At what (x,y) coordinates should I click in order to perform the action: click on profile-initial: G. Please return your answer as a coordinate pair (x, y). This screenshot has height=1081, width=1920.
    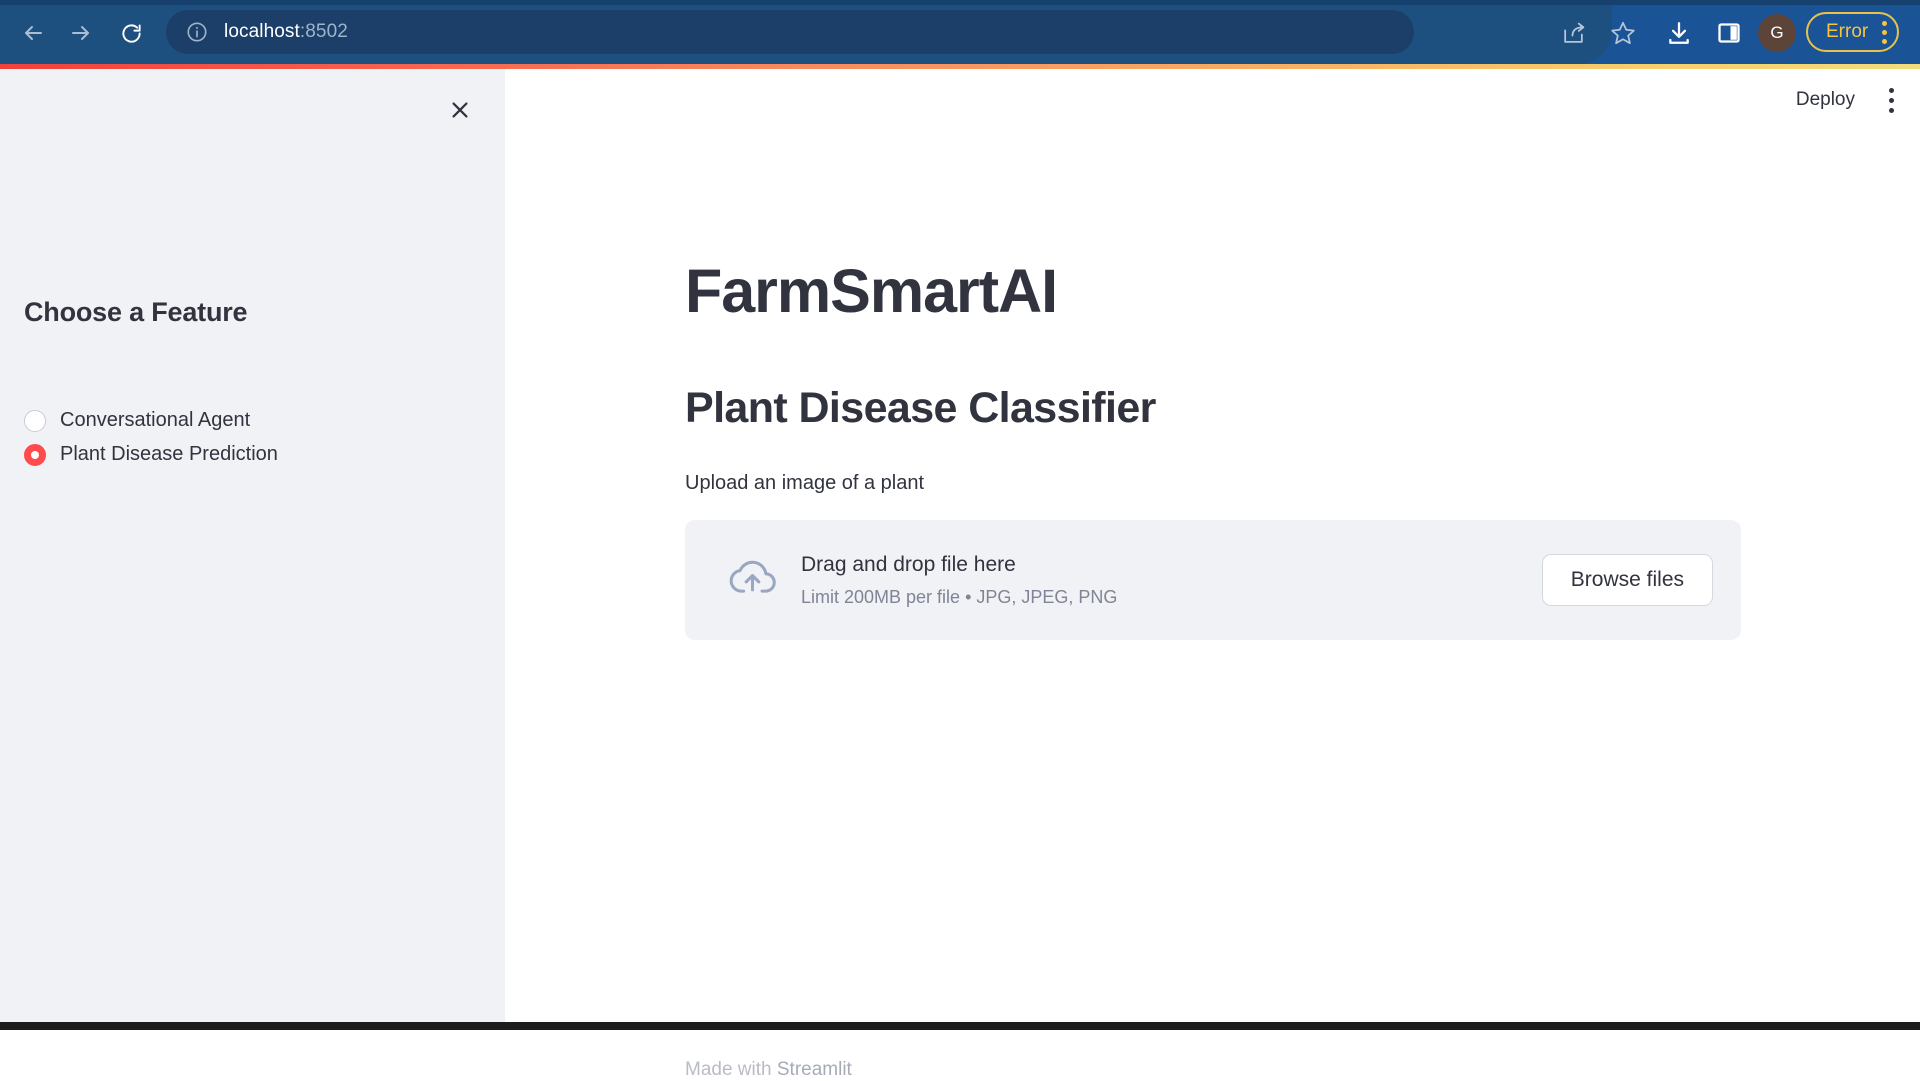
    Looking at the image, I should click on (1776, 33).